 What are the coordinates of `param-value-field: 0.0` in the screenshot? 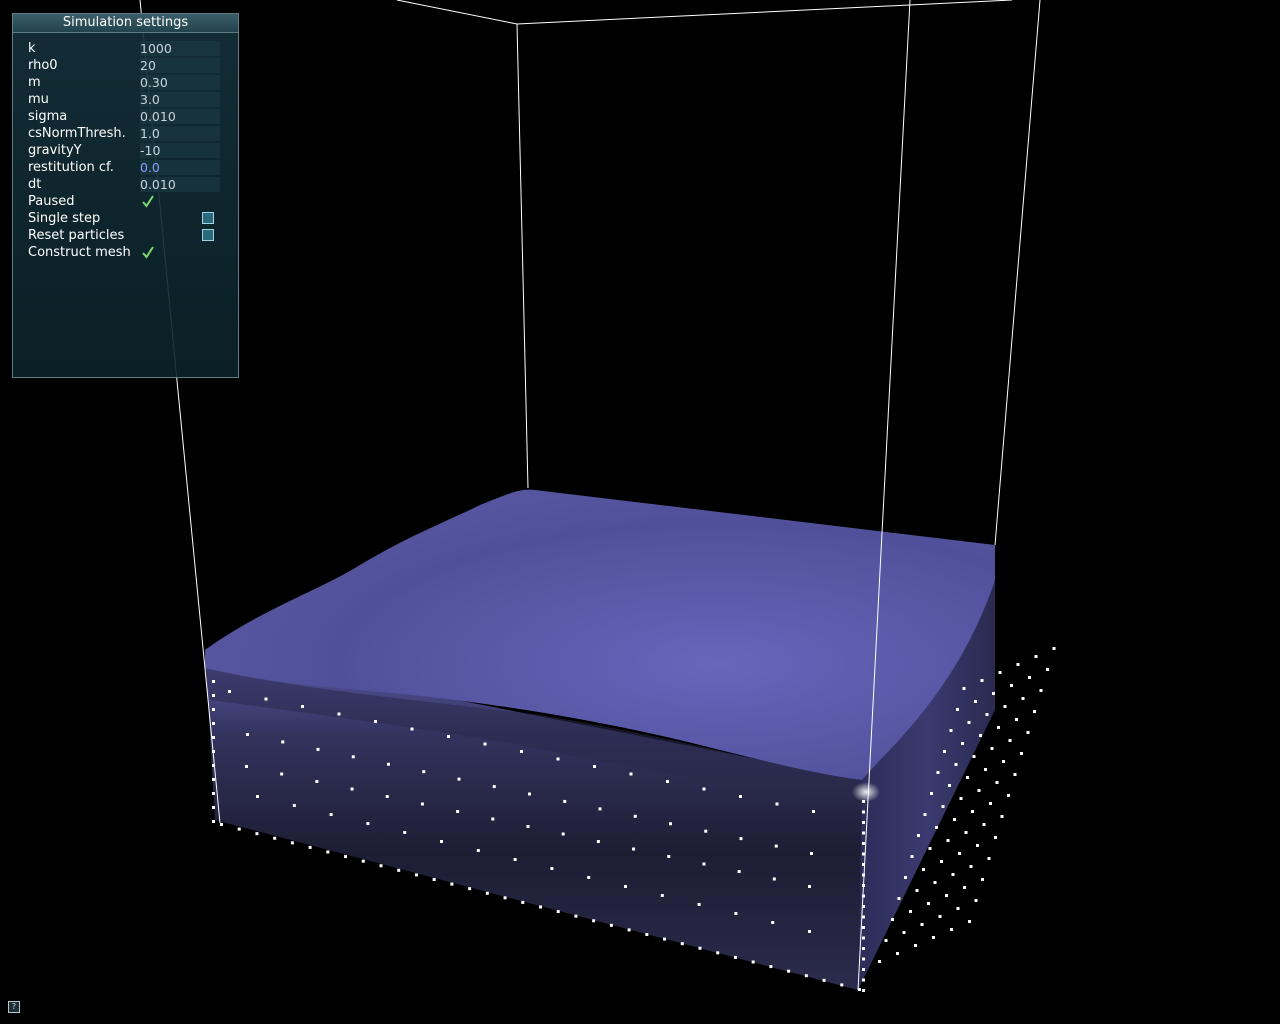 It's located at (180, 167).